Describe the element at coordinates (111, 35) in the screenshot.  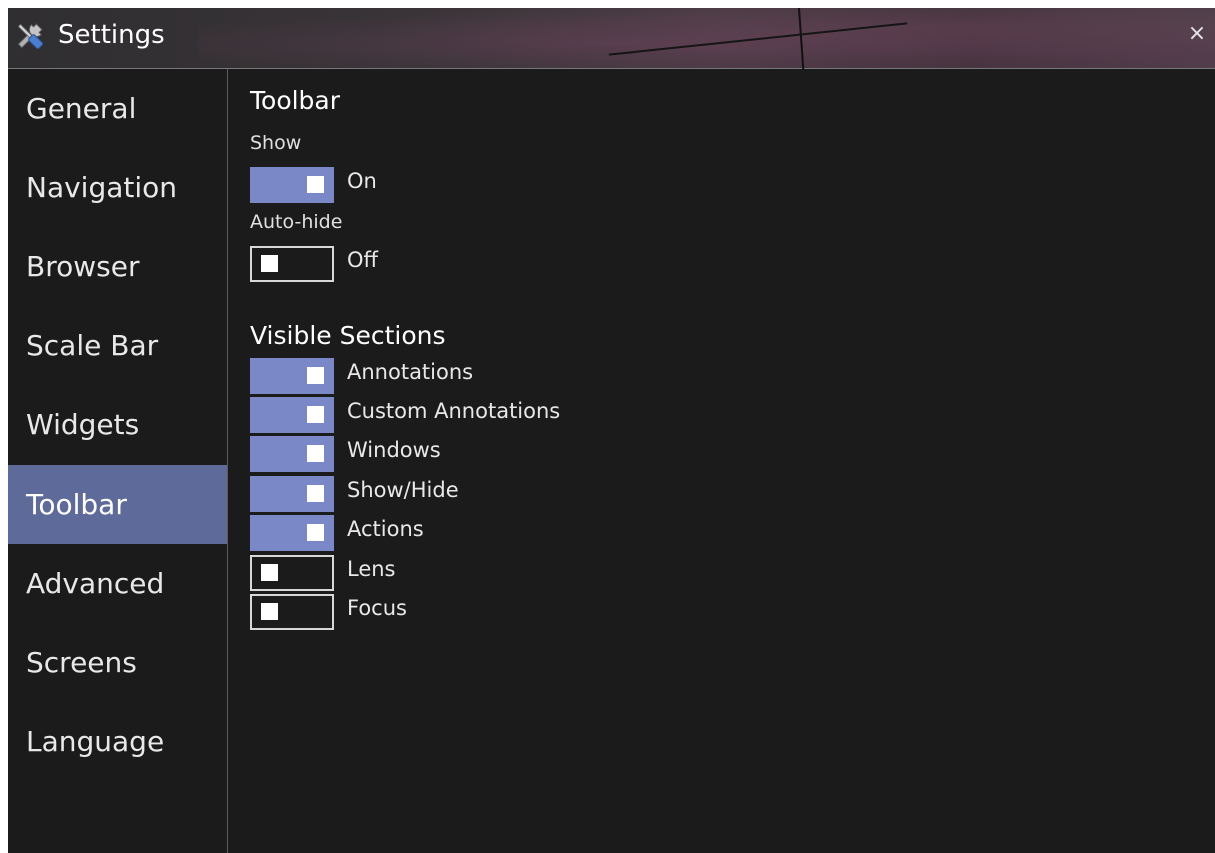
I see `window-title: Settings` at that location.